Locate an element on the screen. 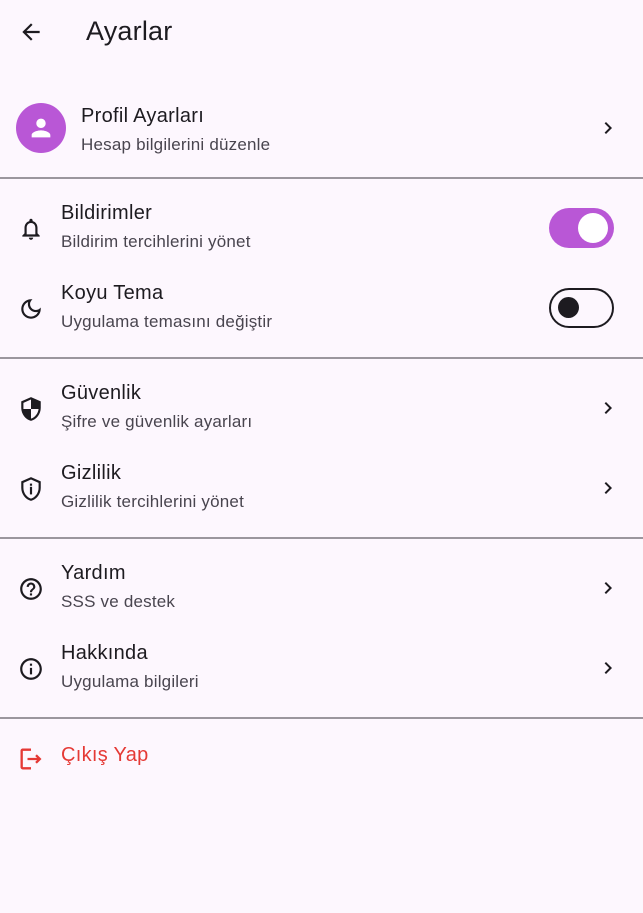 Image resolution: width=643 pixels, height=913 pixels. help-title: Yardım is located at coordinates (93, 573).